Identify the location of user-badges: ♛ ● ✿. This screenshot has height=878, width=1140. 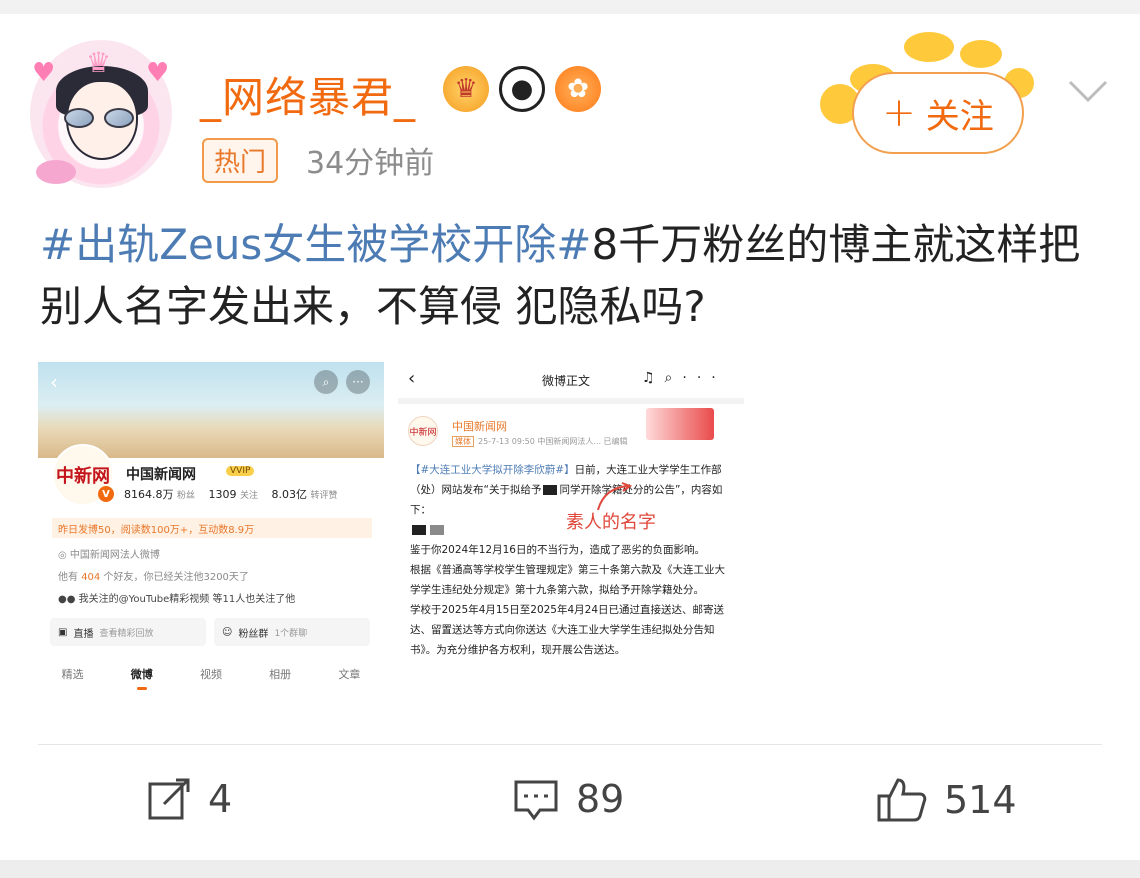
(522, 89).